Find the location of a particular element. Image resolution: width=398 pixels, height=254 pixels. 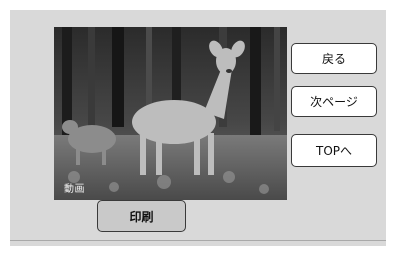

video-label: 動画 is located at coordinates (74, 189).